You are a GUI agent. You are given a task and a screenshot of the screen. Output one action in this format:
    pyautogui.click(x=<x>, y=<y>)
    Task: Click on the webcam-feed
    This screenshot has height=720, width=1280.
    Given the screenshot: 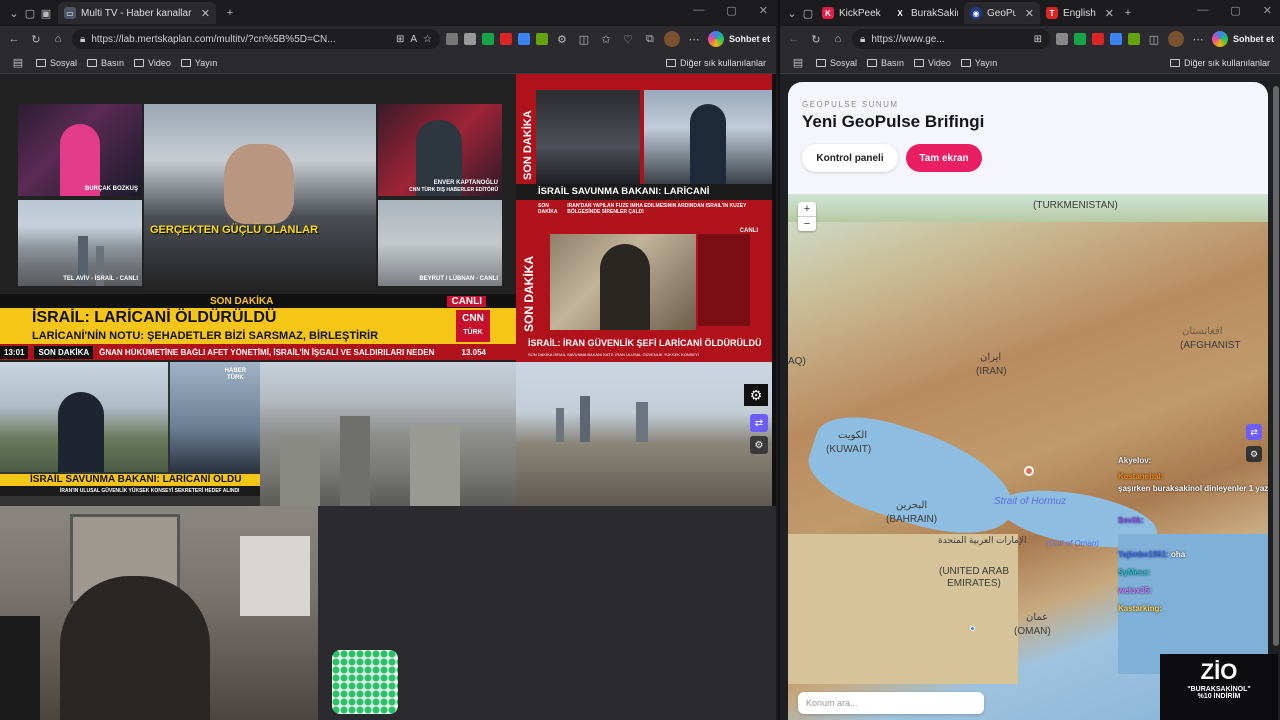 What is the action you would take?
    pyautogui.click(x=159, y=613)
    